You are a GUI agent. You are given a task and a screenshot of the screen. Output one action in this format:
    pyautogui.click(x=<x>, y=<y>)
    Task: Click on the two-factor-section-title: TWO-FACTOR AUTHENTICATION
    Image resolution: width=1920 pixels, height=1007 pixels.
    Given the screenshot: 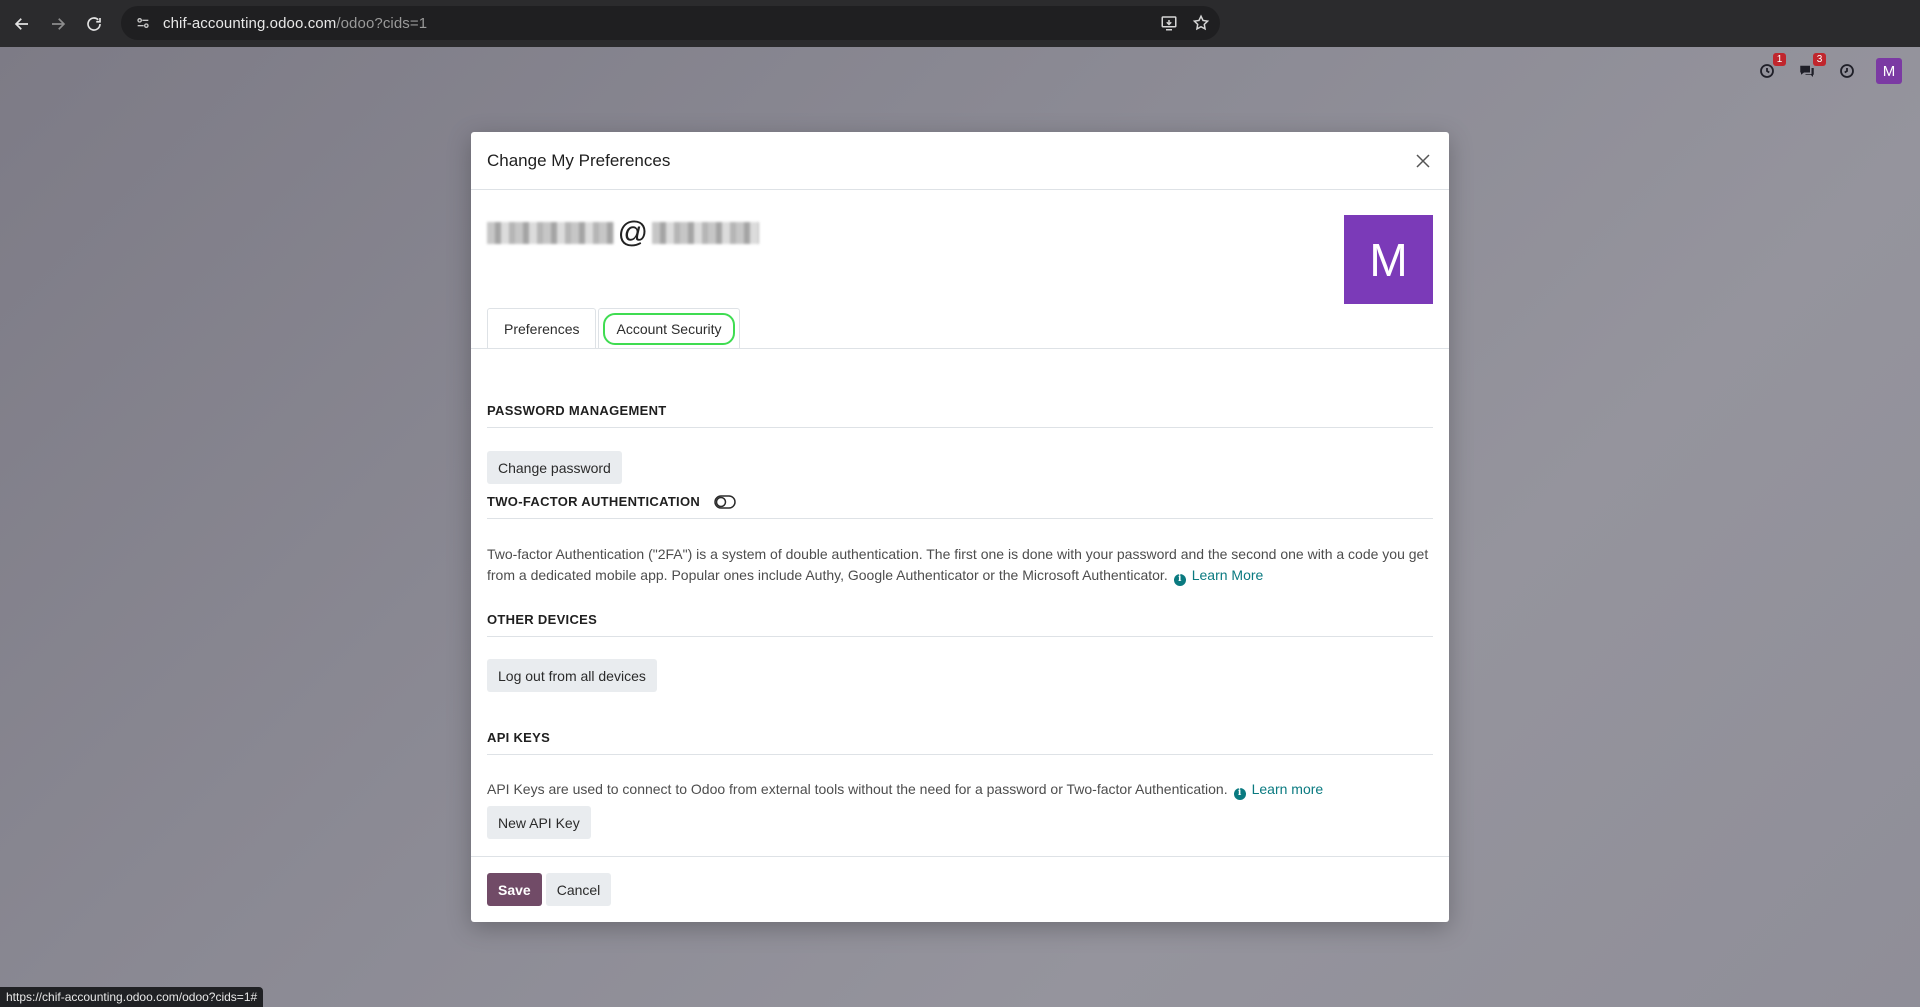 What is the action you would take?
    pyautogui.click(x=960, y=501)
    